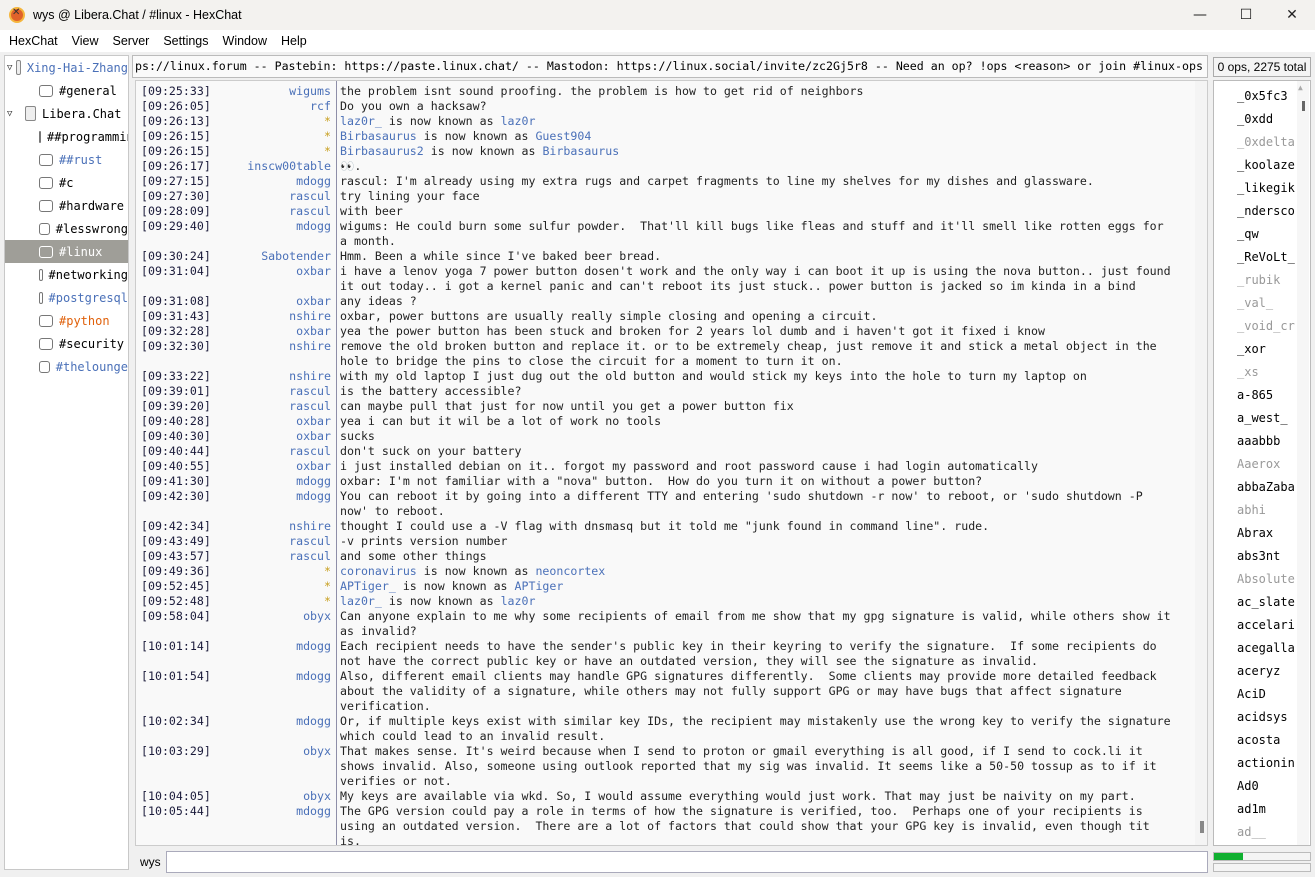  What do you see at coordinates (382, 151) in the screenshot?
I see `old-nick: Birbasaurus2` at bounding box center [382, 151].